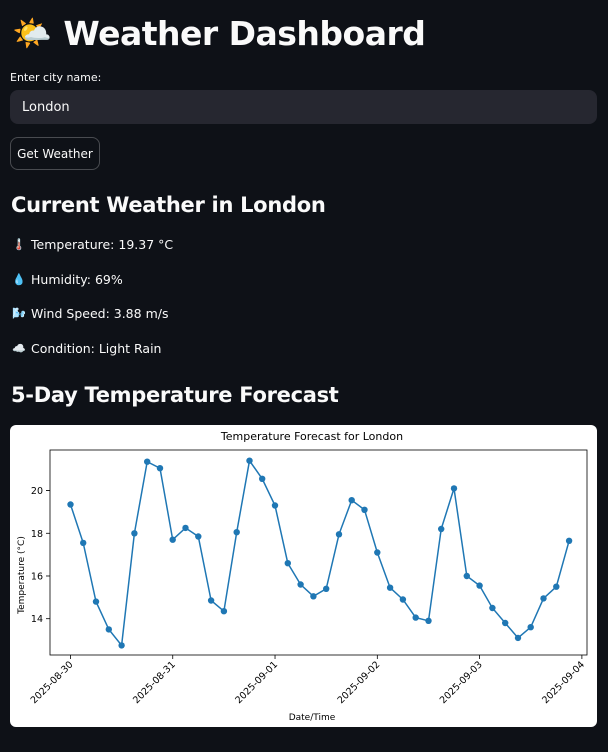 The width and height of the screenshot is (608, 752). What do you see at coordinates (311, 436) in the screenshot?
I see `chart-title: Temperature Forecast for London` at bounding box center [311, 436].